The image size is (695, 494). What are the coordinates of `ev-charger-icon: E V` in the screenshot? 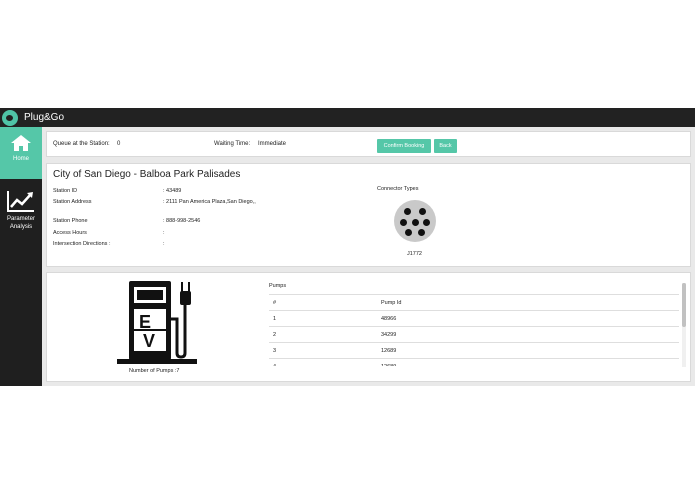 It's located at (157, 322).